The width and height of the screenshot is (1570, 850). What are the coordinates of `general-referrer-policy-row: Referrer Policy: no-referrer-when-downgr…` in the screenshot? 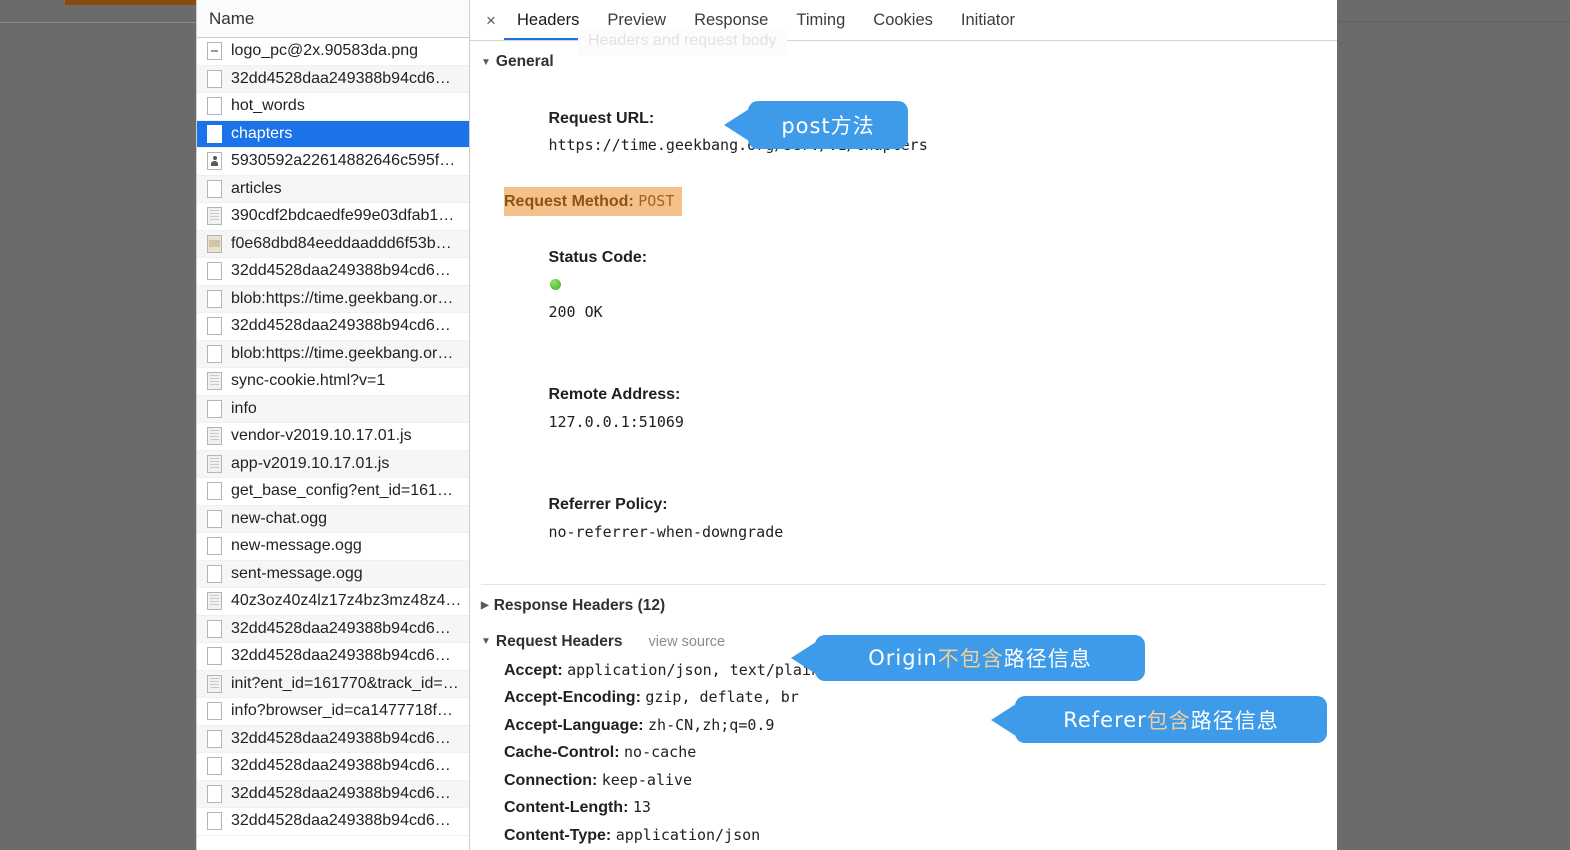 It's located at (903, 519).